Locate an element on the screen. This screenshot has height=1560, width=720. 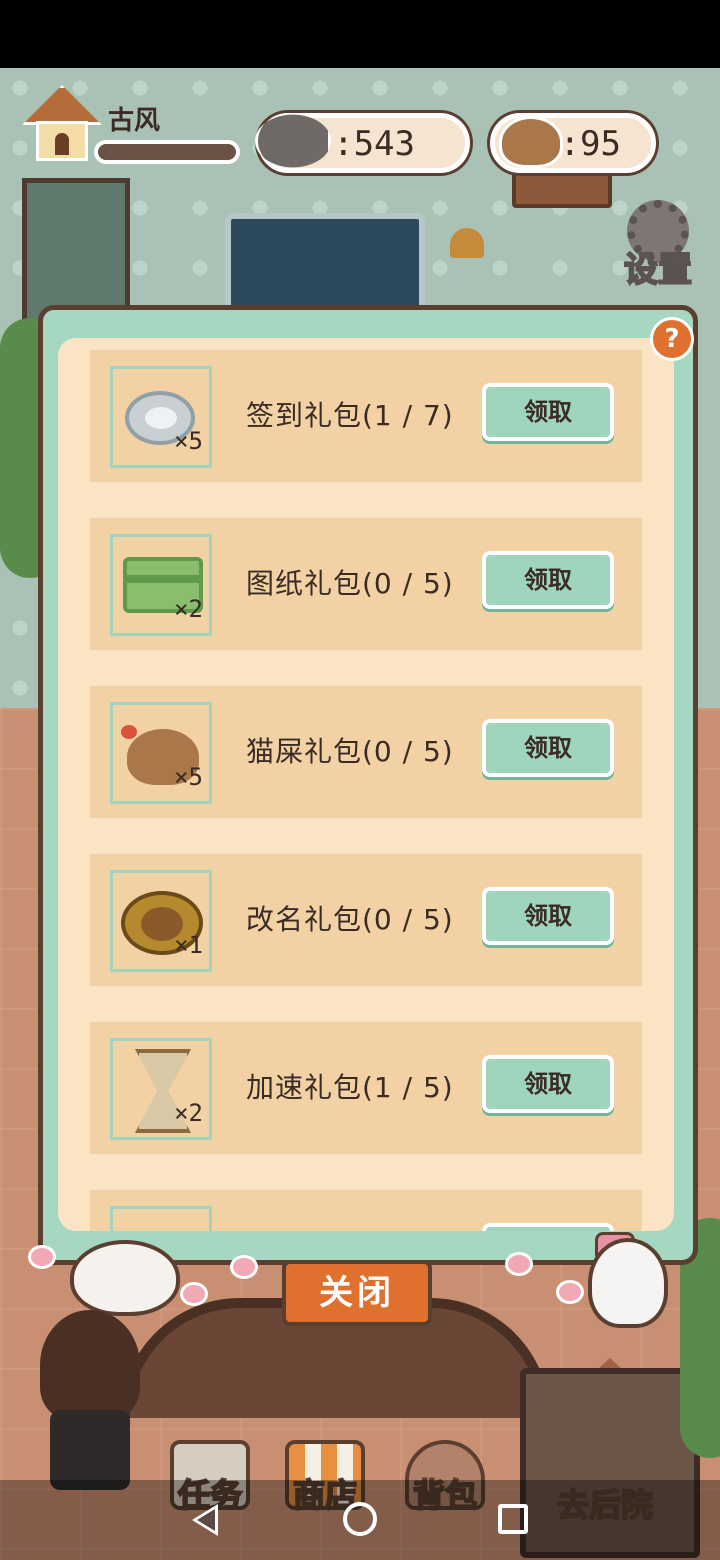
love-bottle-icon is located at coordinates (628, 1283).